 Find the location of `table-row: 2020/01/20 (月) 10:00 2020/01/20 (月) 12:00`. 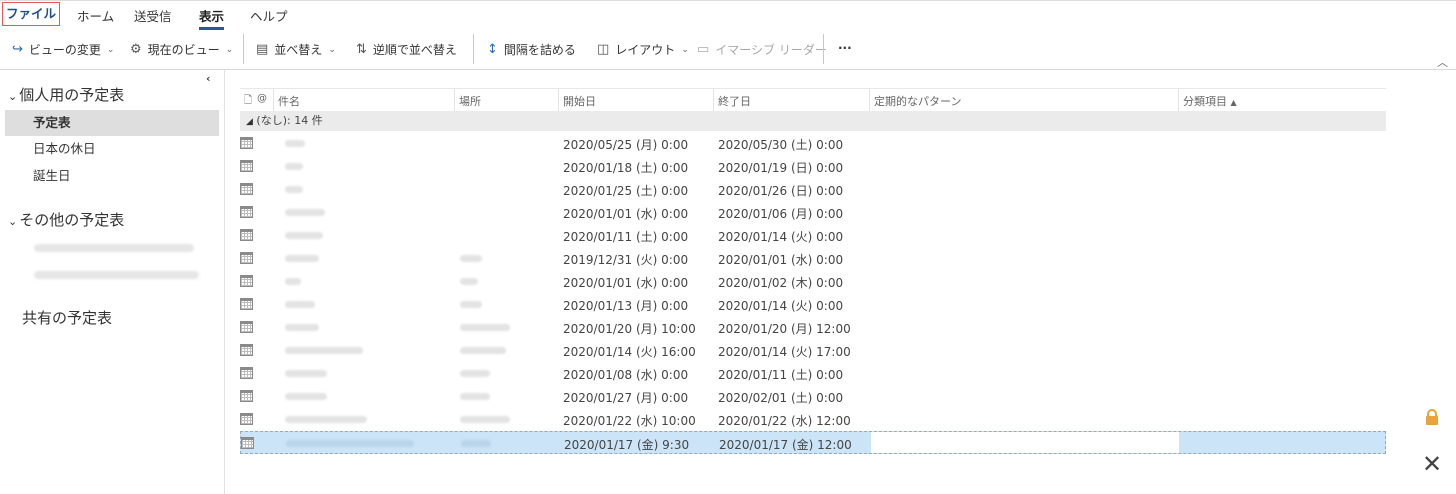

table-row: 2020/01/20 (月) 10:00 2020/01/20 (月) 12:00 is located at coordinates (813, 327).